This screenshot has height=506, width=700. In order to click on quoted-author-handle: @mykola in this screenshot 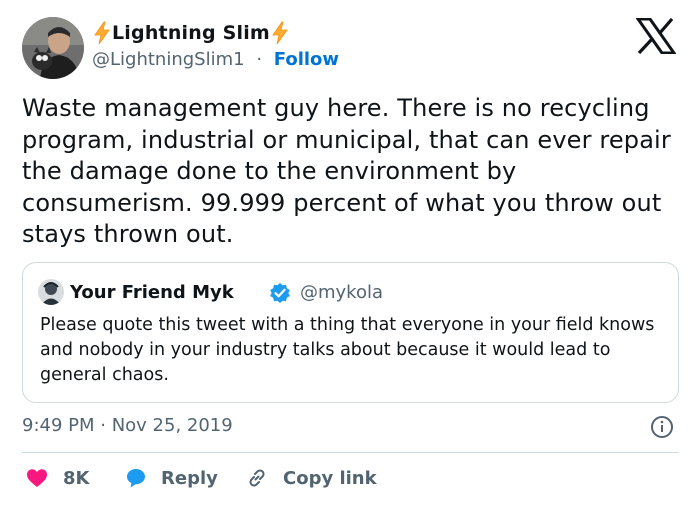, I will do `click(342, 292)`.